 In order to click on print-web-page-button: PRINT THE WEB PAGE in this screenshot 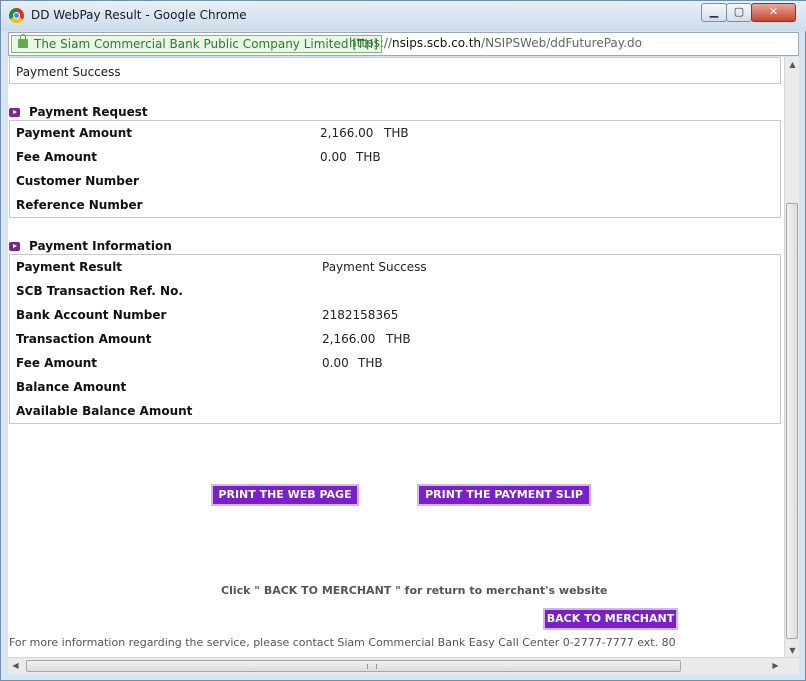, I will do `click(285, 495)`.